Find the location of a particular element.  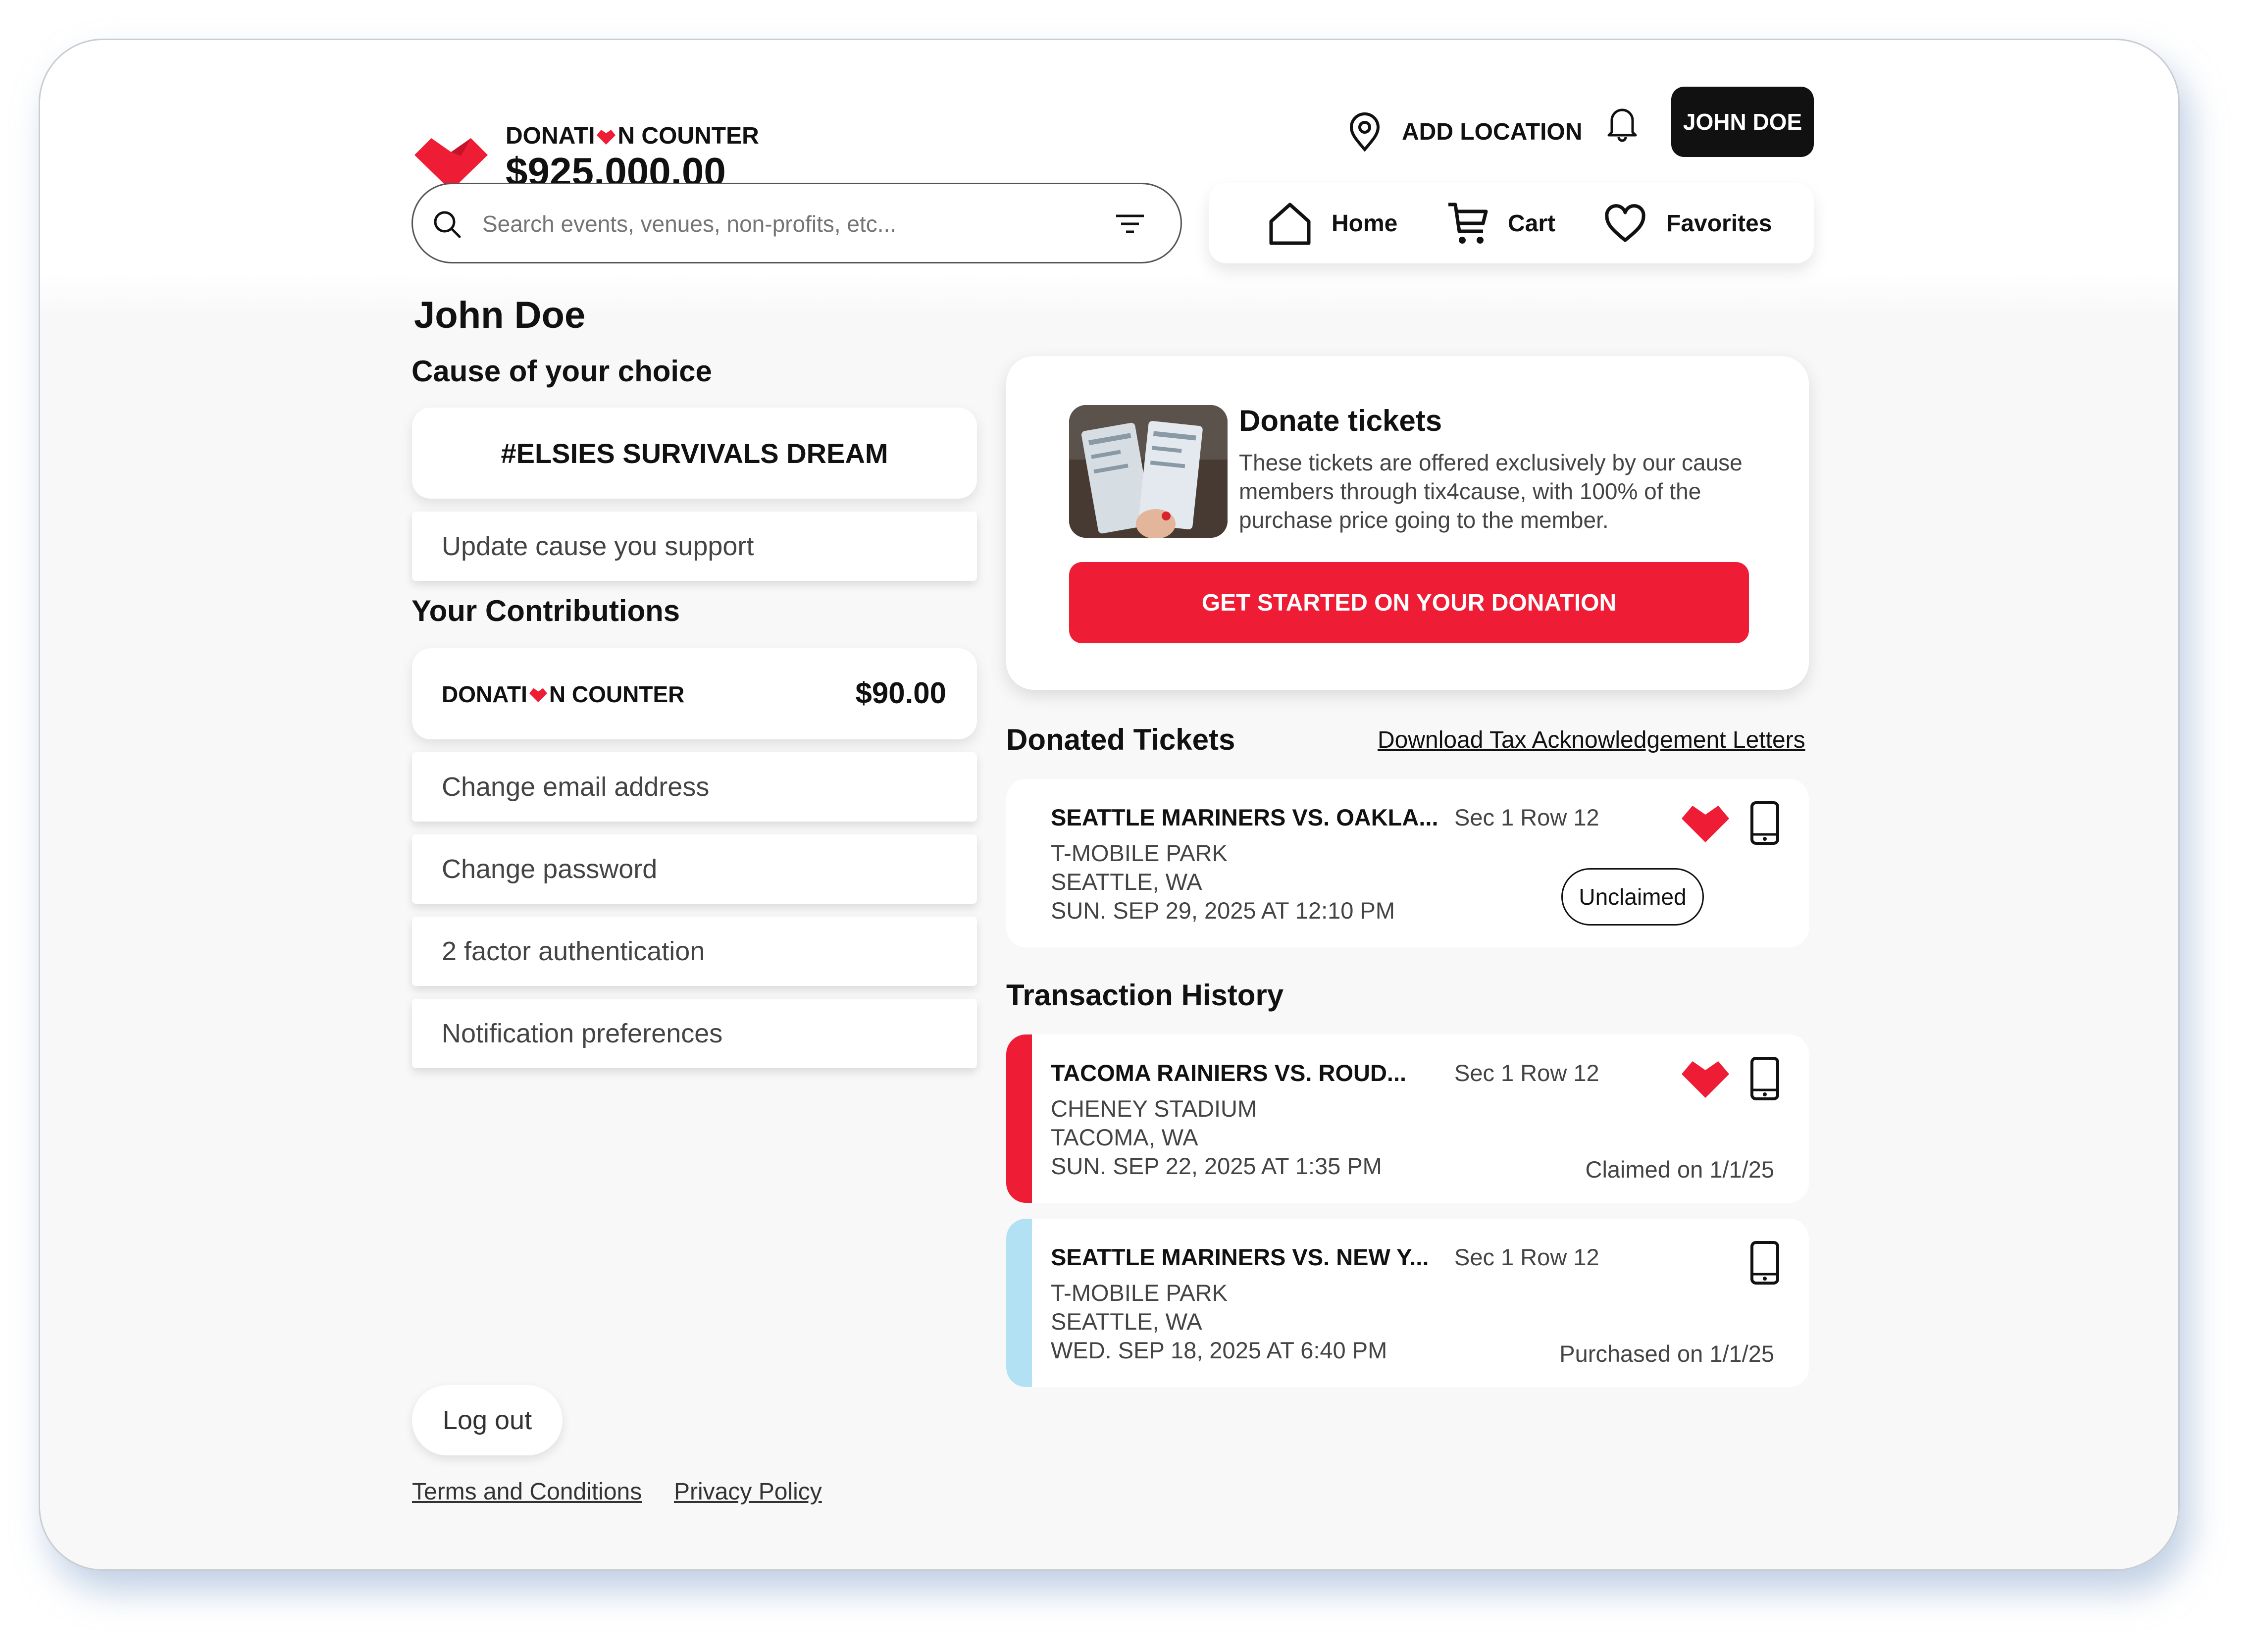

logout-button: Log out is located at coordinates (487, 1420).